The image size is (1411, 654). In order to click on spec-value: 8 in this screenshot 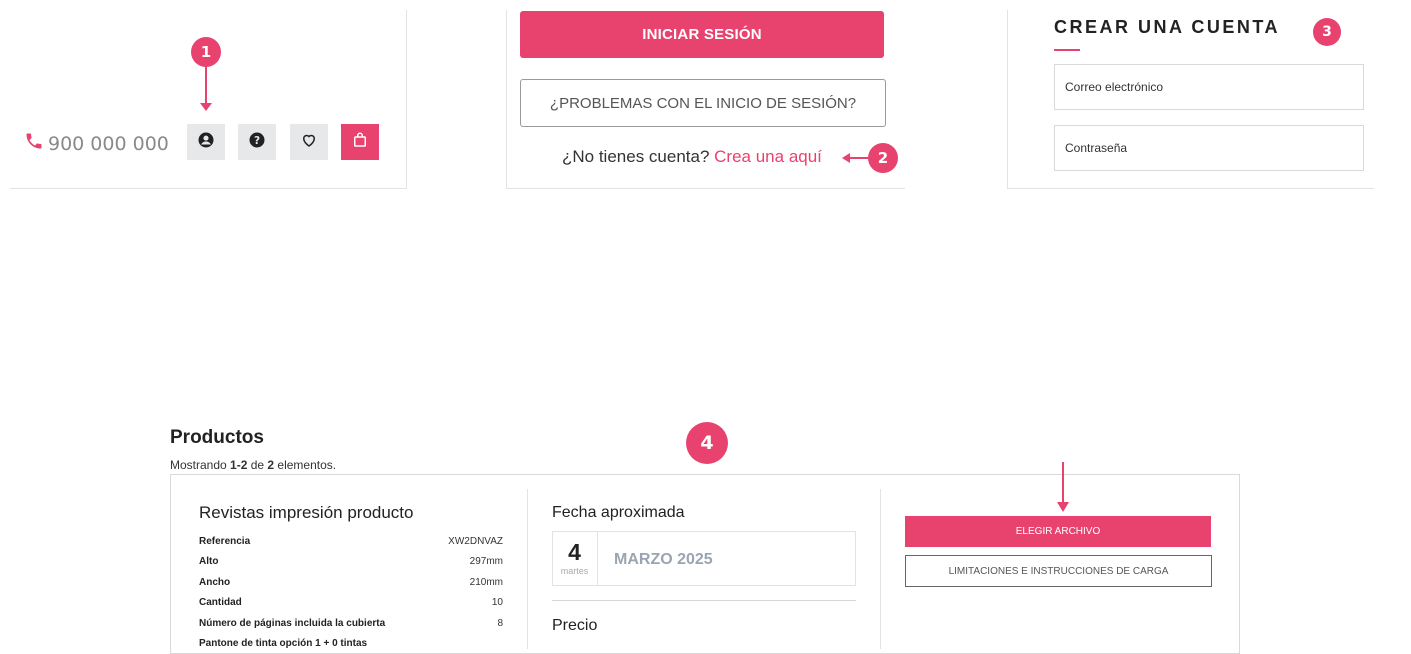, I will do `click(500, 623)`.